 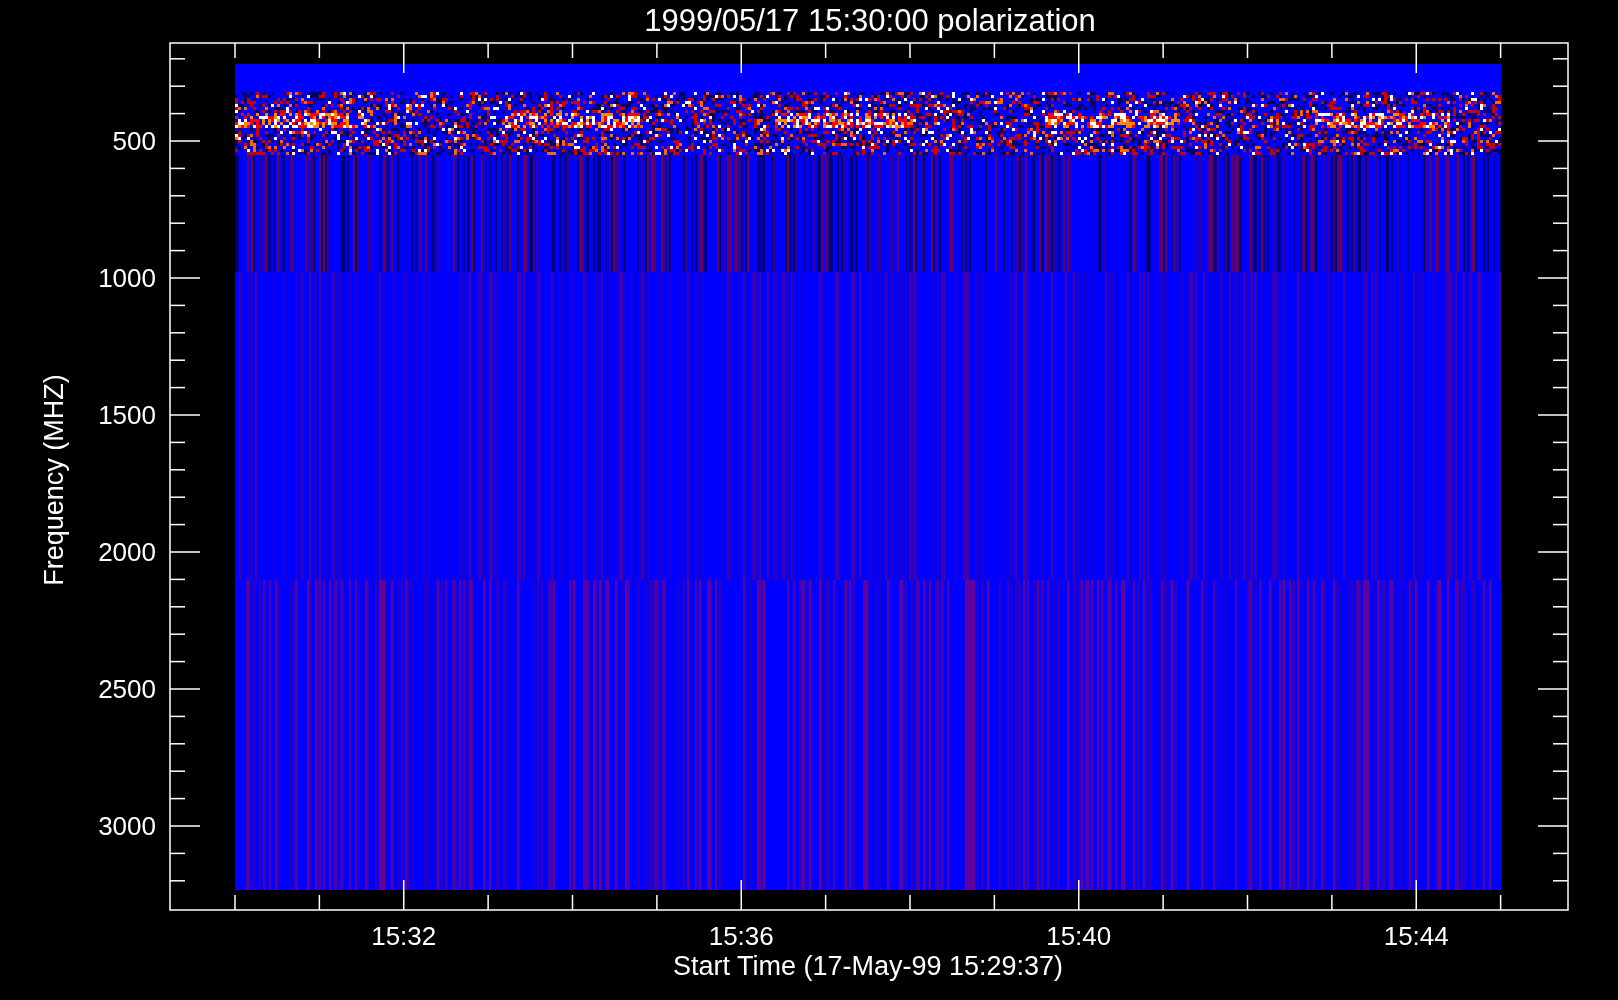 I want to click on chart-title: 1999/05/17 15:30:00 polarization, so click(x=870, y=20).